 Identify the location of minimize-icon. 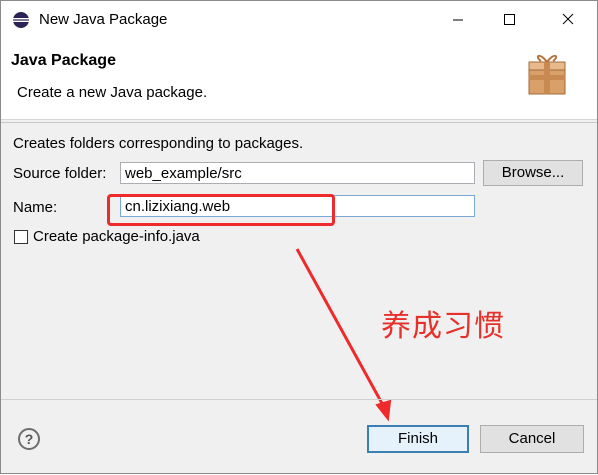
(458, 20).